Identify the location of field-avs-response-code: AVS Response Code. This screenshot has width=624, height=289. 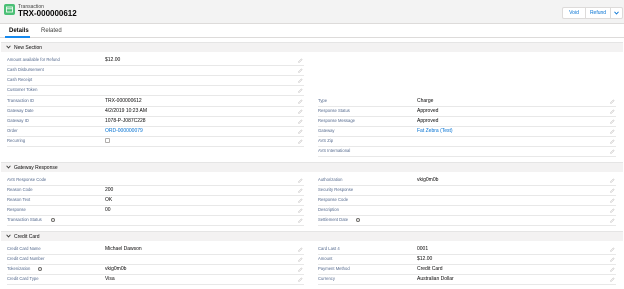
(155, 181).